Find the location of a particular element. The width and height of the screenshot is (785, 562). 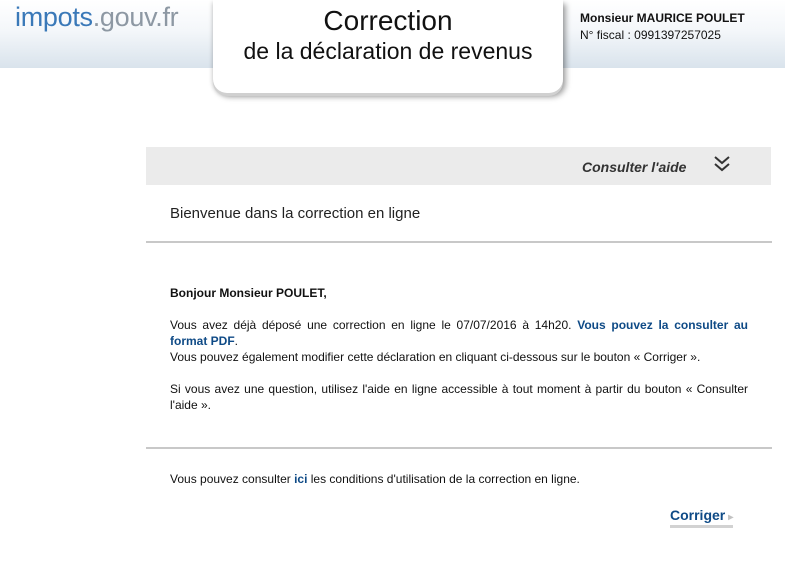

corriger-label: Corriger is located at coordinates (698, 515).